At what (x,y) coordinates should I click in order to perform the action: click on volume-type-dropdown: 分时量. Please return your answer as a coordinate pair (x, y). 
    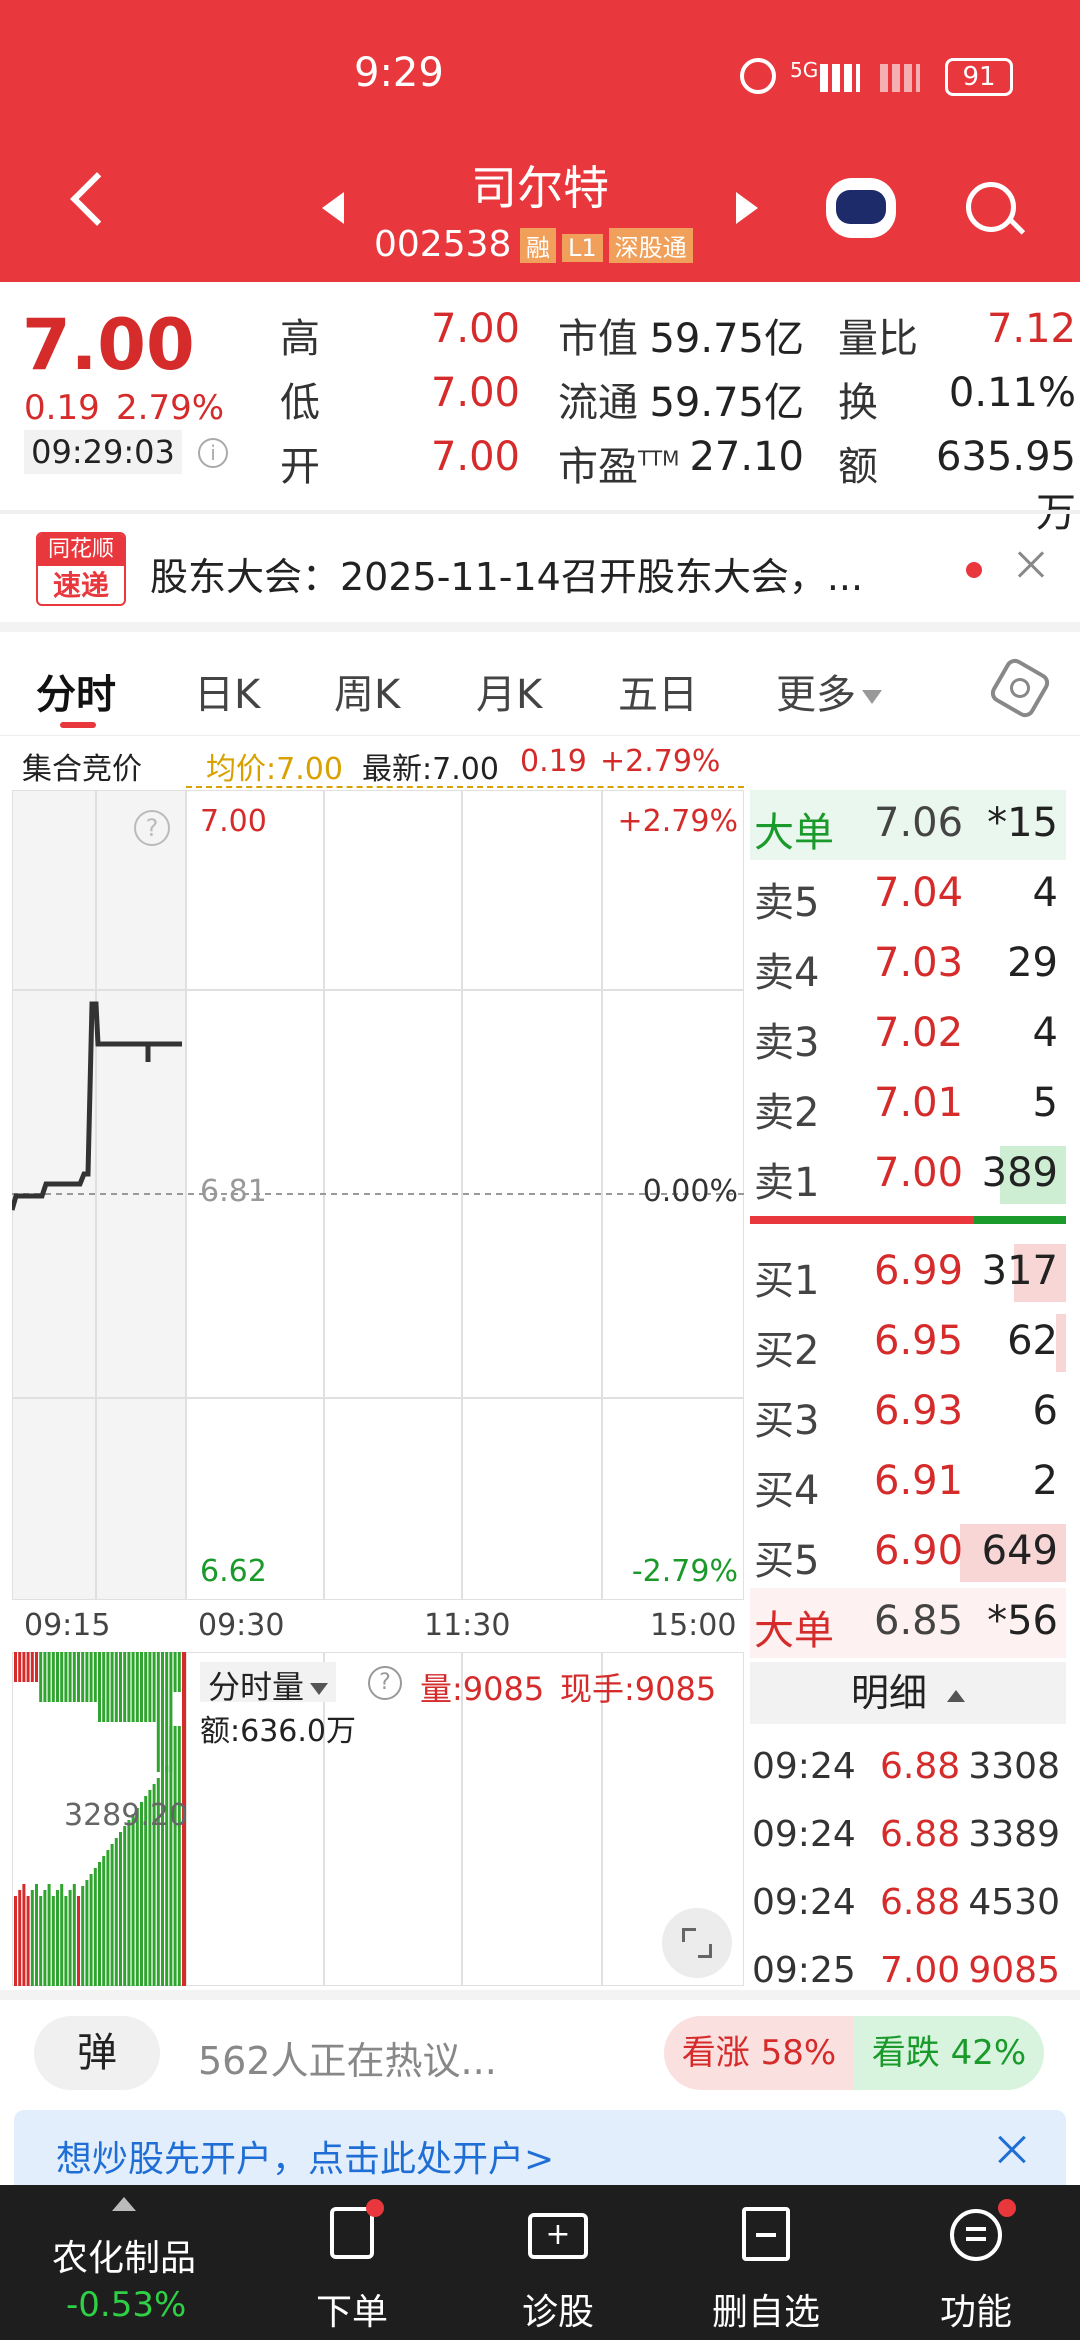
    Looking at the image, I should click on (268, 1684).